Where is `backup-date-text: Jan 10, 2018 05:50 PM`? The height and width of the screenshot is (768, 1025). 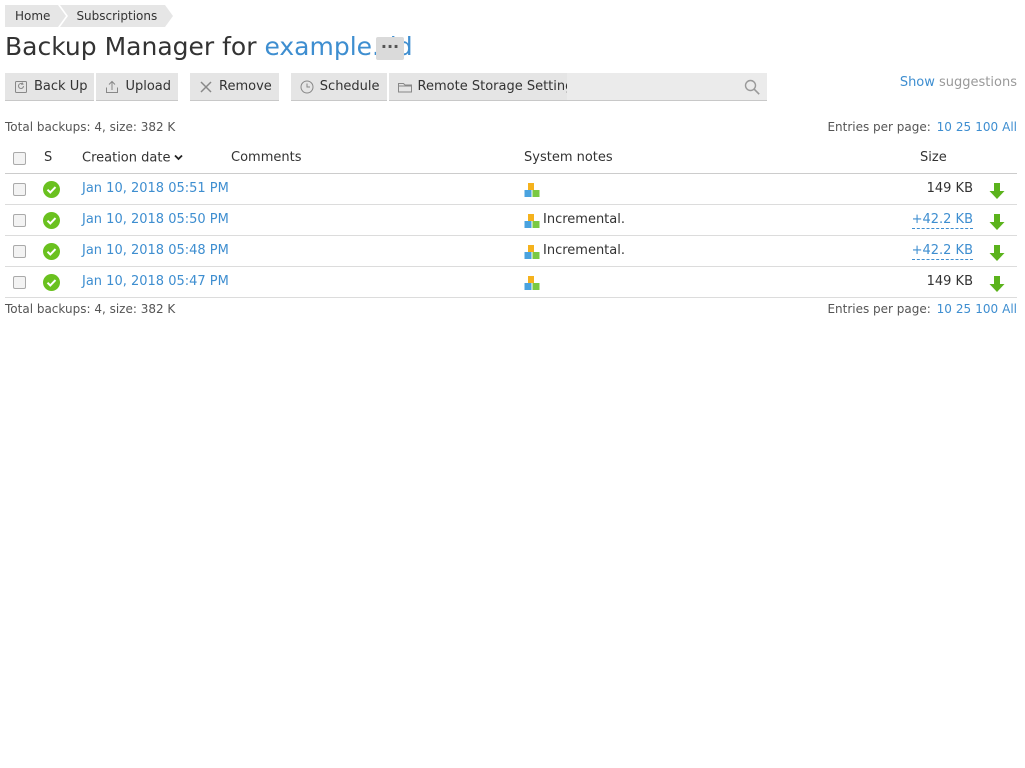 backup-date-text: Jan 10, 2018 05:50 PM is located at coordinates (155, 219).